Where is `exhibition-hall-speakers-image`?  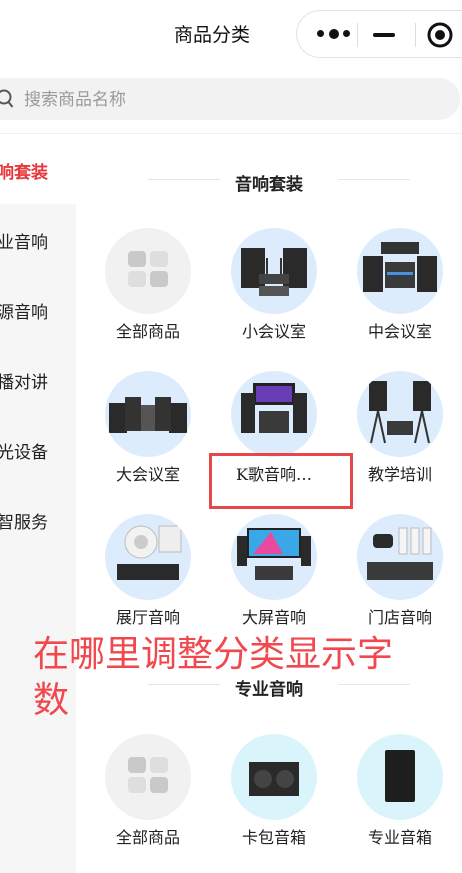 exhibition-hall-speakers-image is located at coordinates (148, 557).